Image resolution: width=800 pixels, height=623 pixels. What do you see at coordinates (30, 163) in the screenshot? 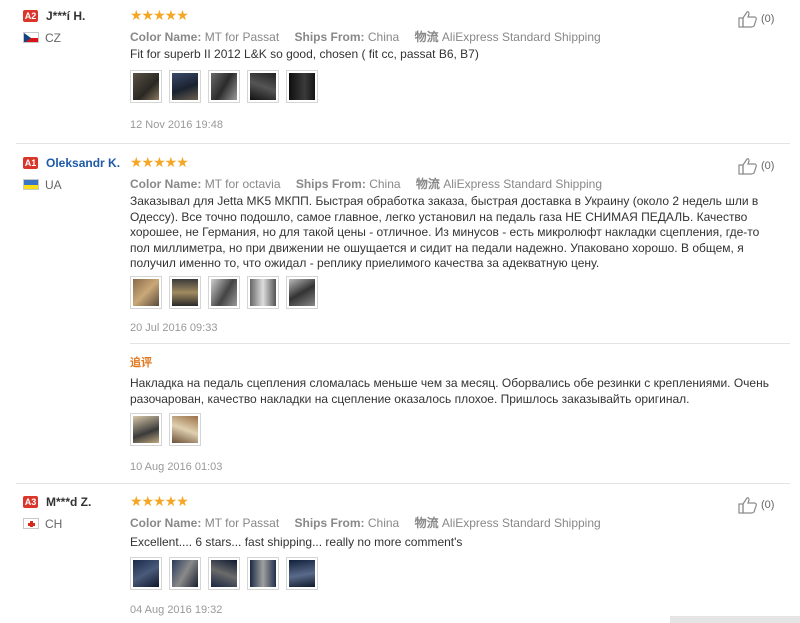
I see `buyer-level-badge: A1` at bounding box center [30, 163].